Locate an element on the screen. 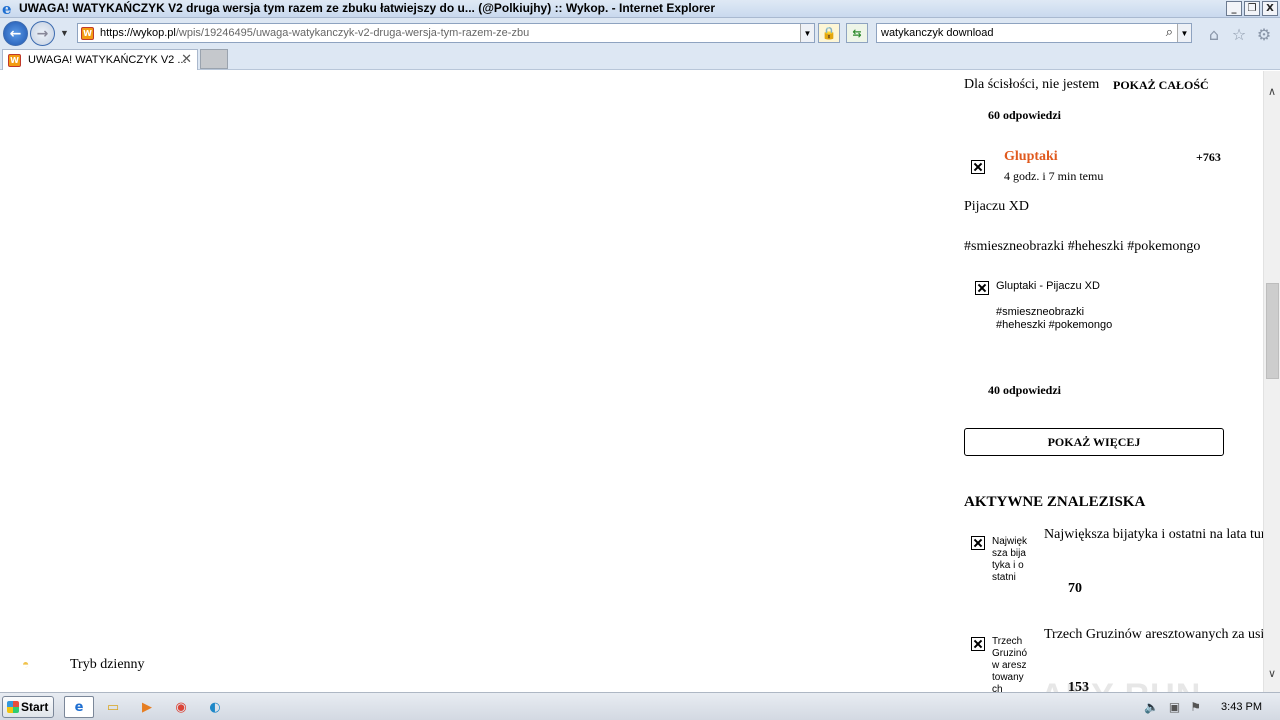 This screenshot has height=720, width=1280. speaker-icon: 🔈 is located at coordinates (1151, 707).